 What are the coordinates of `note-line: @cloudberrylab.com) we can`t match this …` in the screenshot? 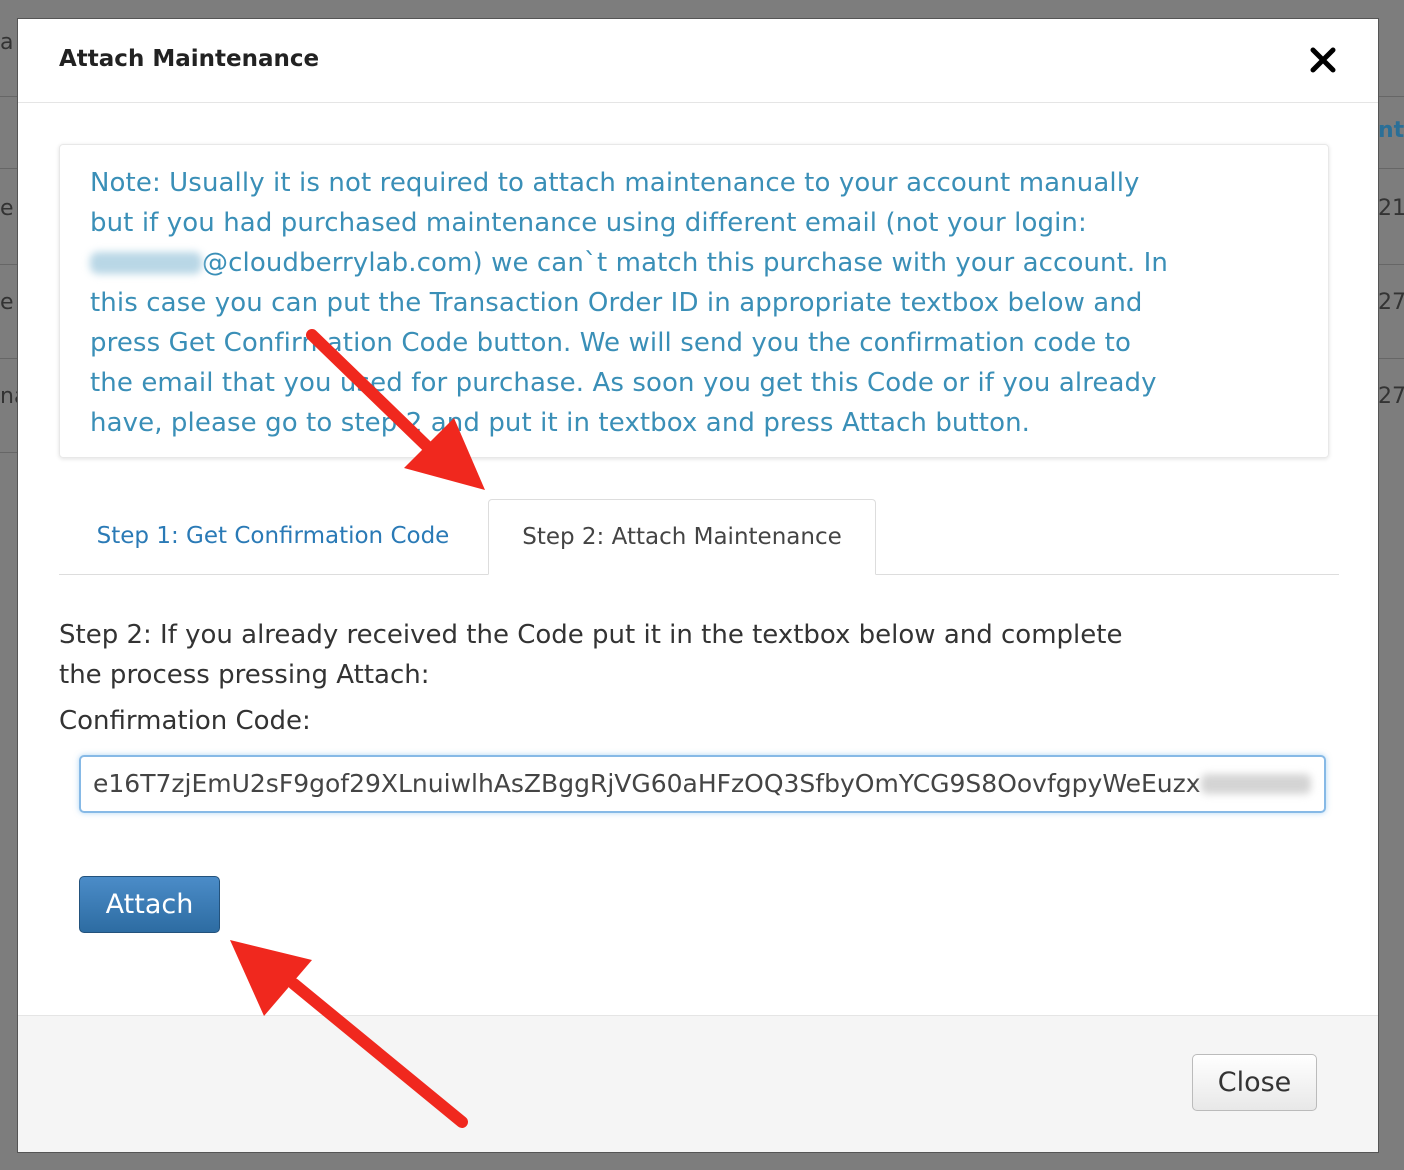 It's located at (694, 263).